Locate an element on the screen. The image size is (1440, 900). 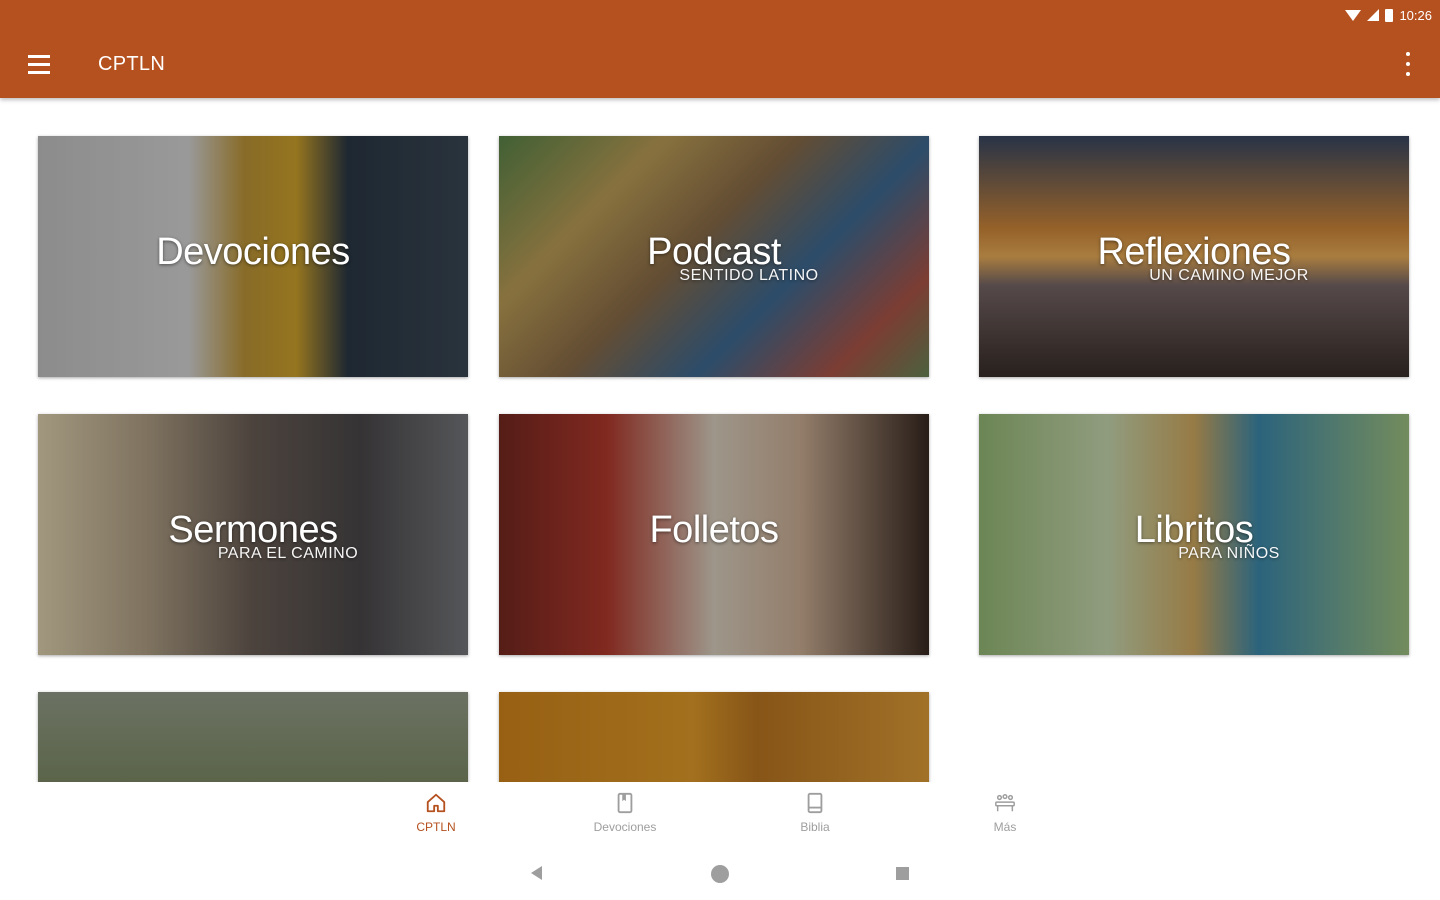
more-options-icon is located at coordinates (1408, 64).